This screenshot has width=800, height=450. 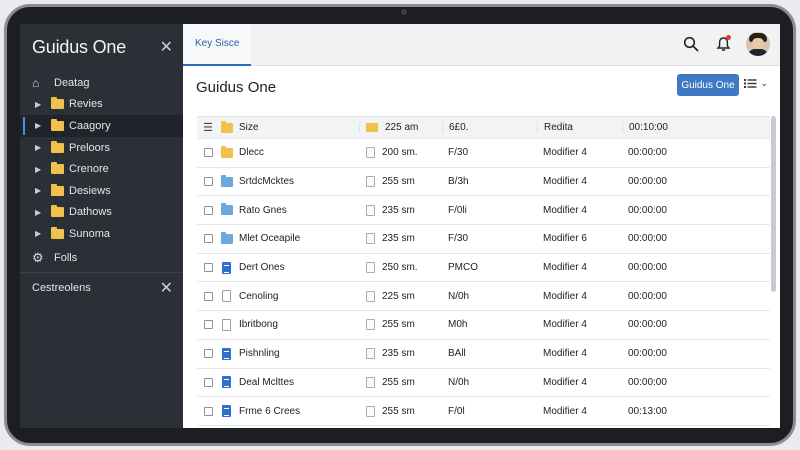 What do you see at coordinates (101, 83) in the screenshot?
I see `sidebar-item-home: ⌂ Deatag` at bounding box center [101, 83].